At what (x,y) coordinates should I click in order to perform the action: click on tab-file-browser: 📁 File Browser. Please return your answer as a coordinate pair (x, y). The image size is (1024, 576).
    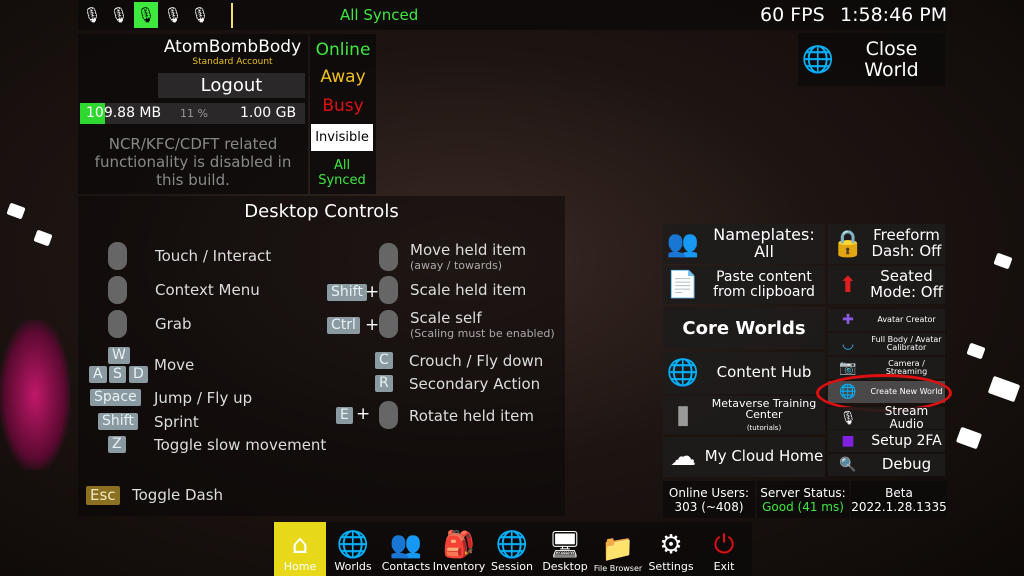
    Looking at the image, I should click on (618, 549).